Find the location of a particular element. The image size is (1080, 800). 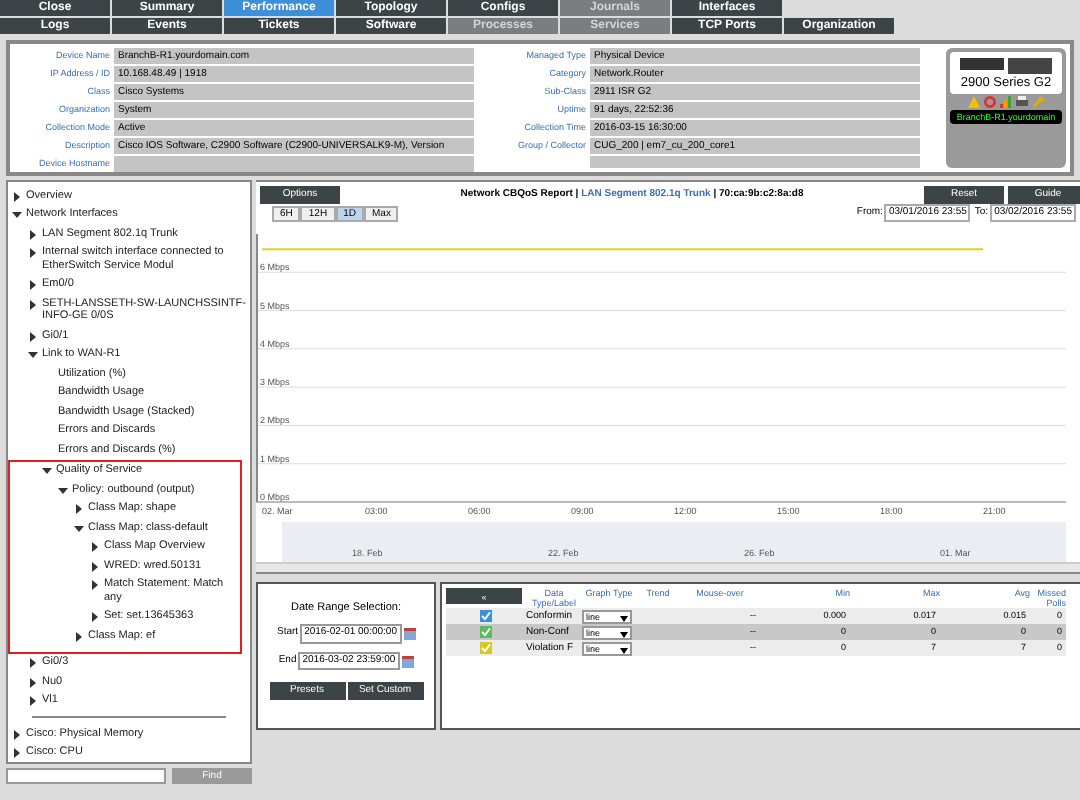

search-field is located at coordinates (86, 776).